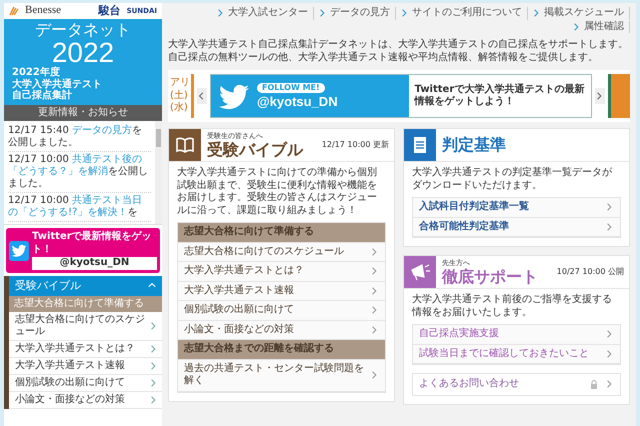 The width and height of the screenshot is (640, 426). Describe the element at coordinates (462, 13) in the screenshot. I see `nav-link: サイトのご利用について` at that location.